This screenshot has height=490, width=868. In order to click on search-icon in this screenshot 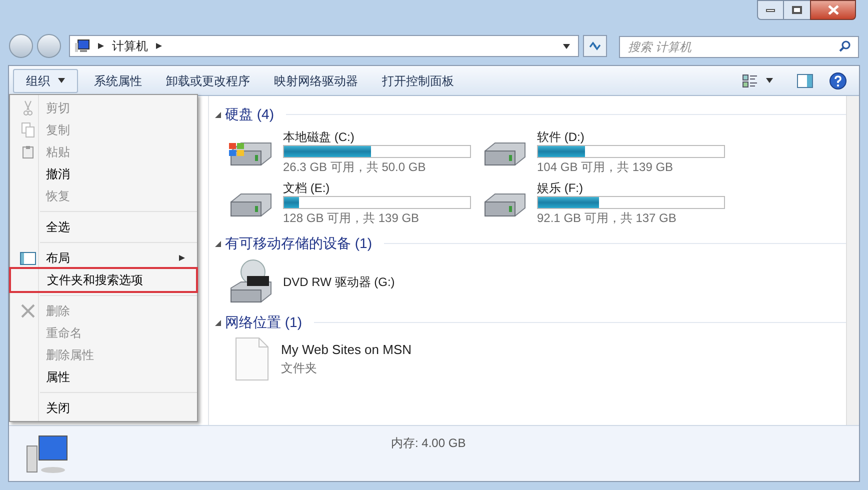, I will do `click(845, 46)`.